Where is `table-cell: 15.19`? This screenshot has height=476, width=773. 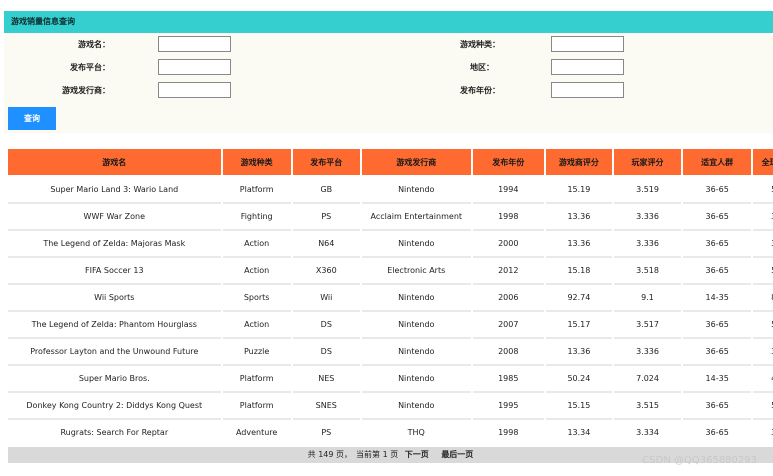 table-cell: 15.19 is located at coordinates (578, 190).